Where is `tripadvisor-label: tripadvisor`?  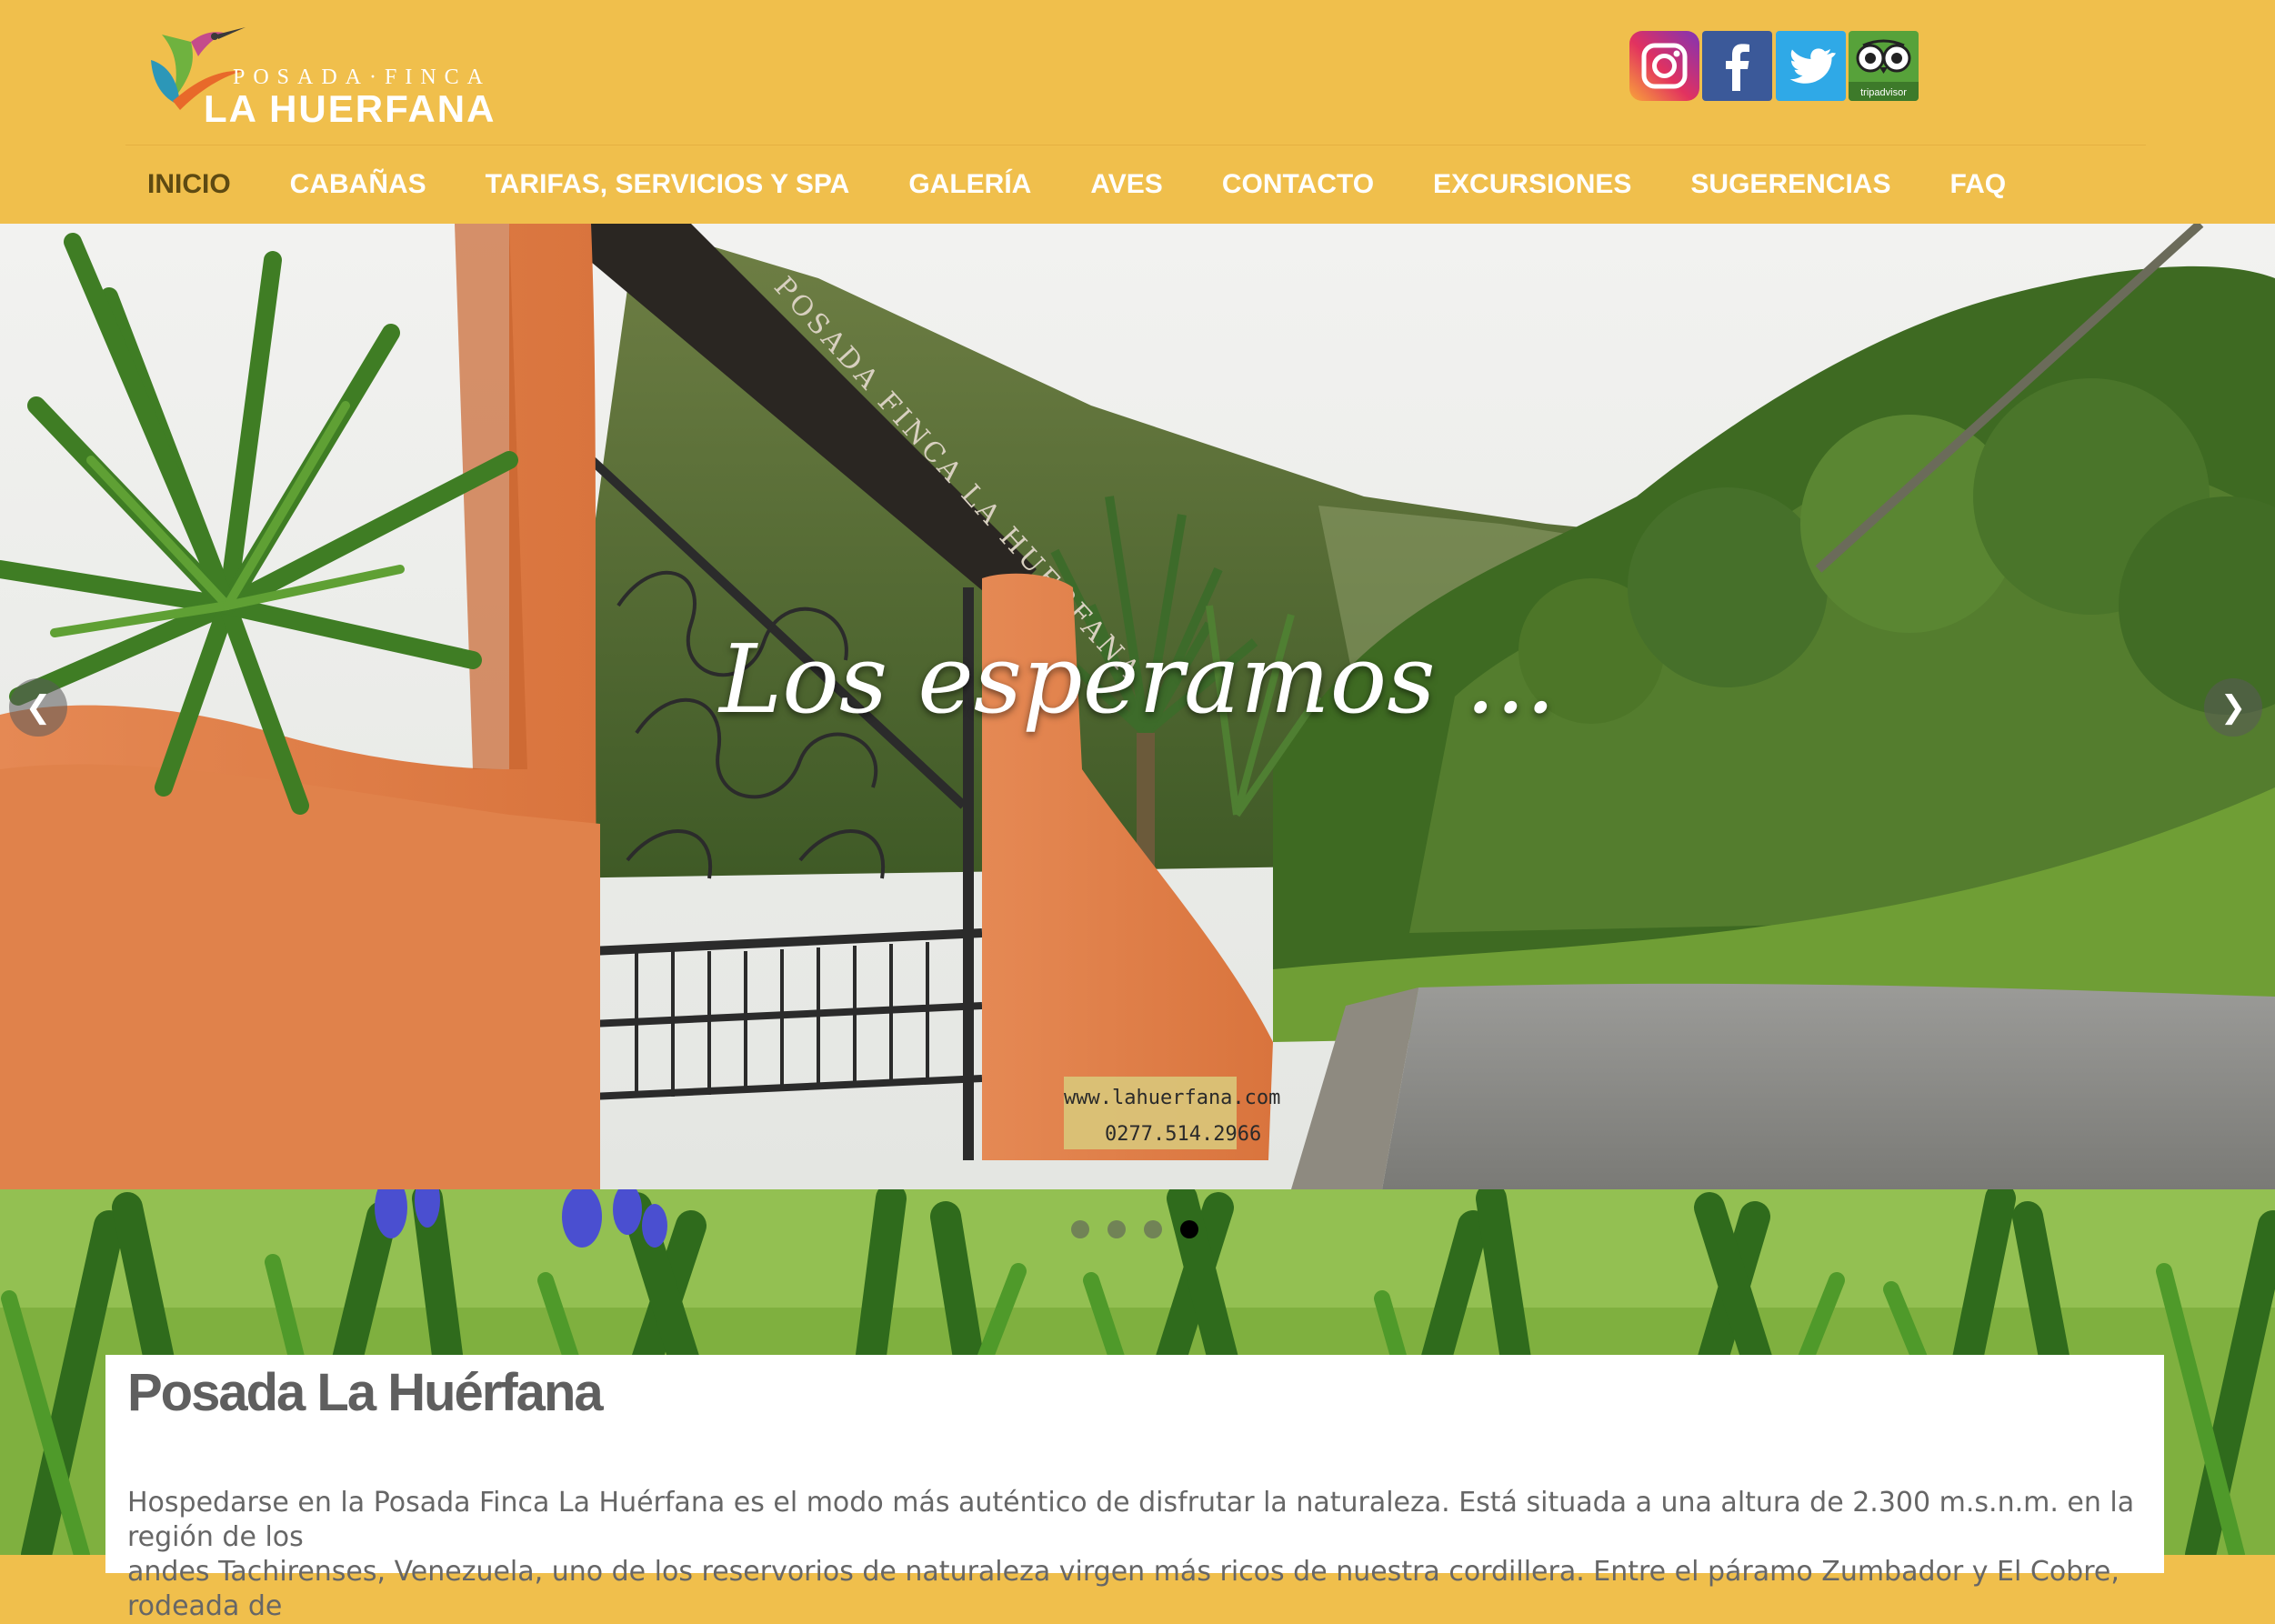
tripadvisor-label: tripadvisor is located at coordinates (1884, 92).